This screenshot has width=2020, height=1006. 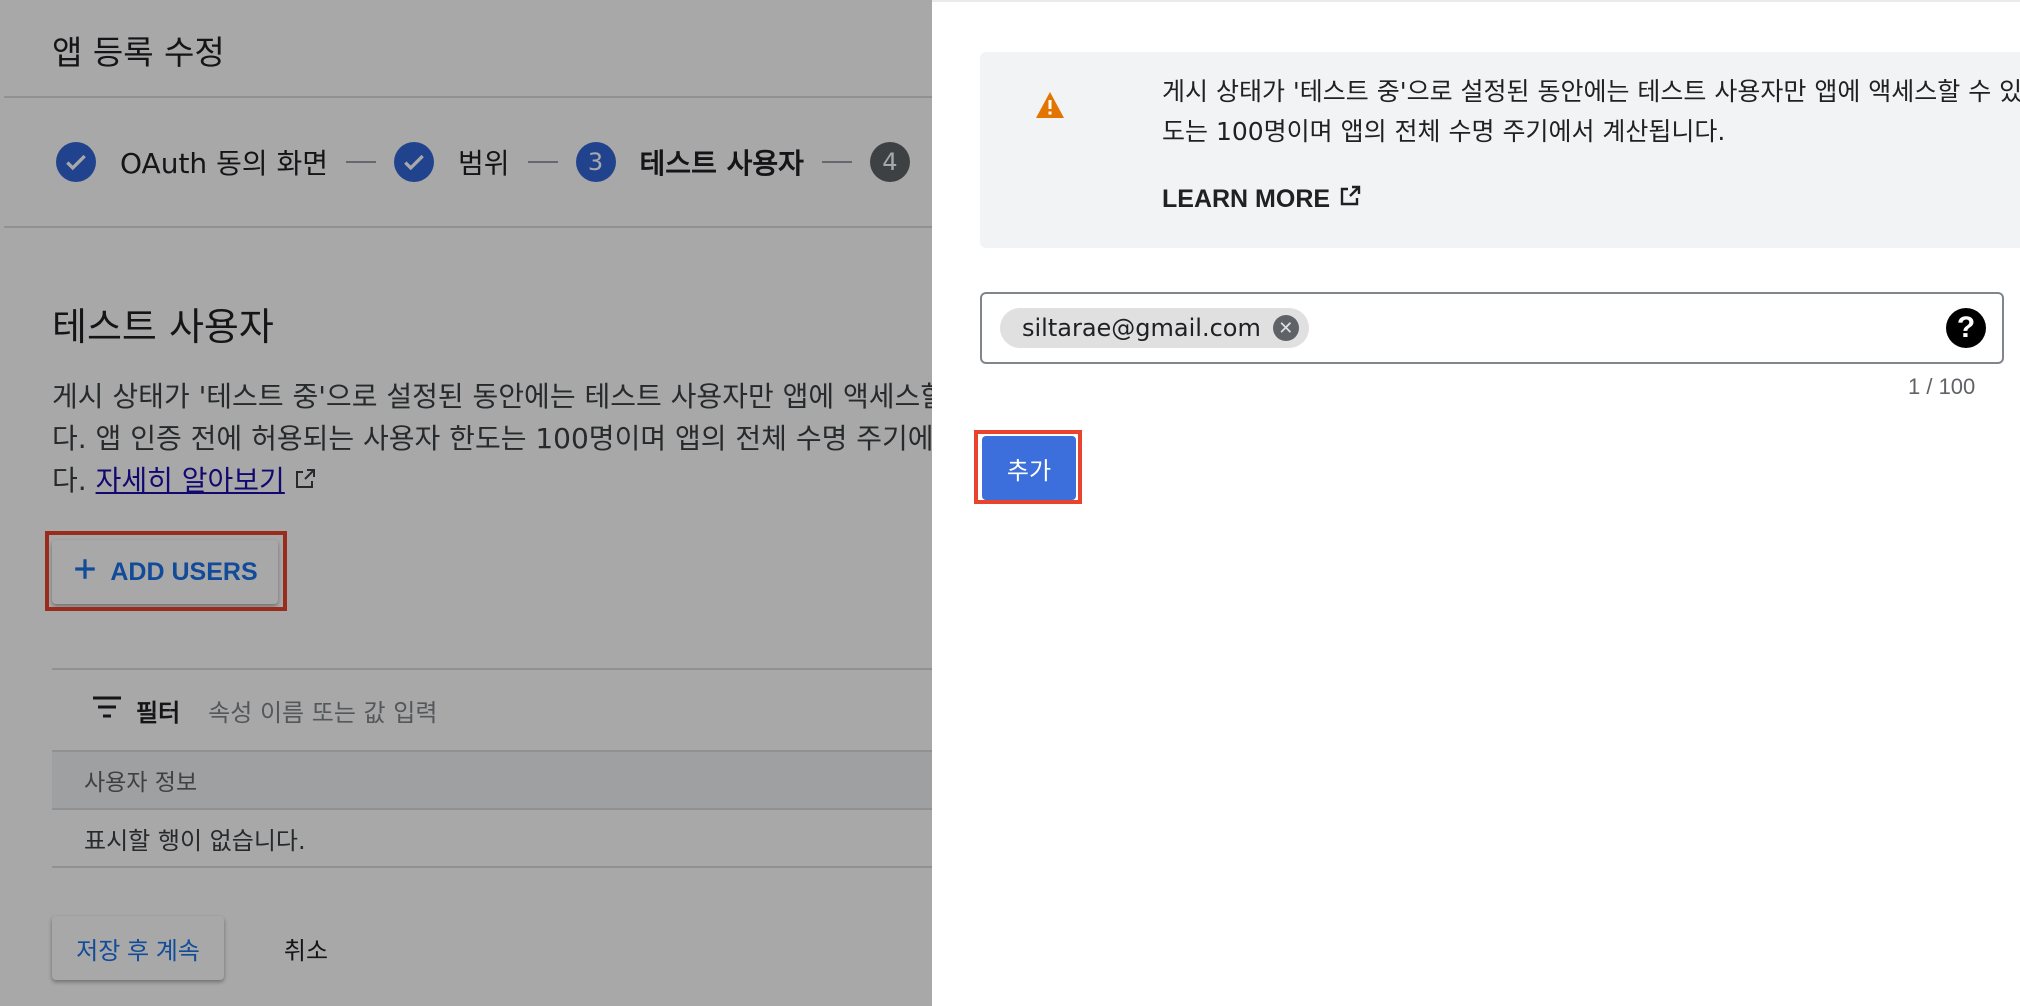 I want to click on warning-icon, so click(x=1050, y=107).